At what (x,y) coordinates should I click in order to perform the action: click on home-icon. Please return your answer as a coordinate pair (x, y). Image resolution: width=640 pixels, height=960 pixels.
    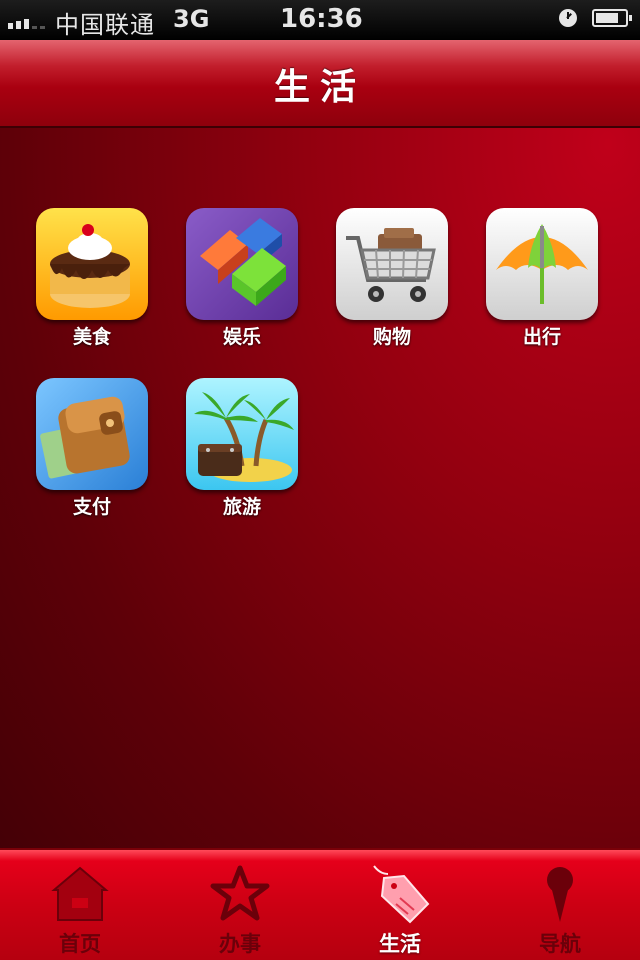
    Looking at the image, I should click on (80, 893).